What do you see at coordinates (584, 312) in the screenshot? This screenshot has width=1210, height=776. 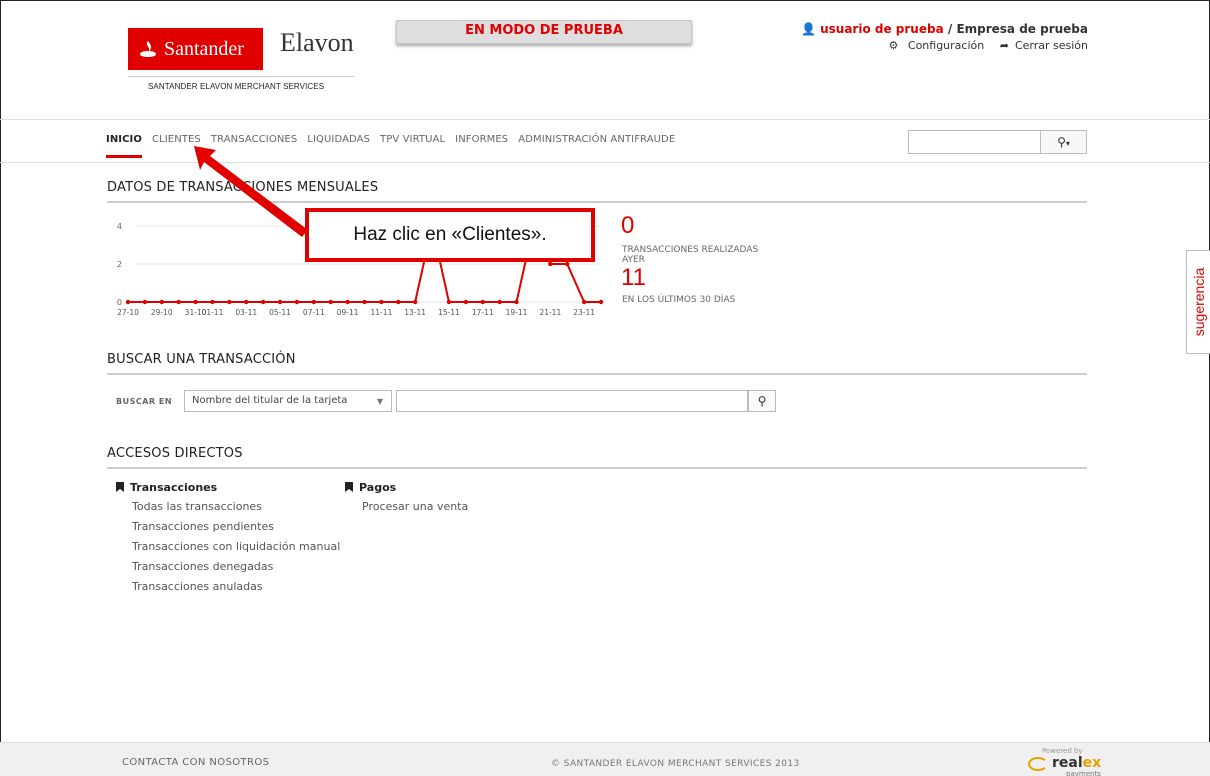 I see `chart-xtick-label: 23-11` at bounding box center [584, 312].